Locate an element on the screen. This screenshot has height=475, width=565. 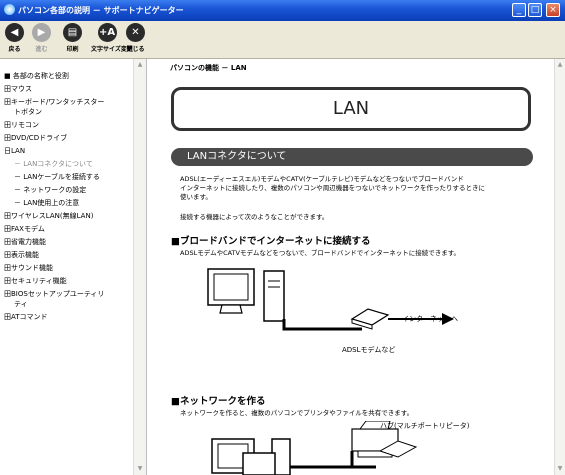
font-size-icon: +A is located at coordinates (107, 32).